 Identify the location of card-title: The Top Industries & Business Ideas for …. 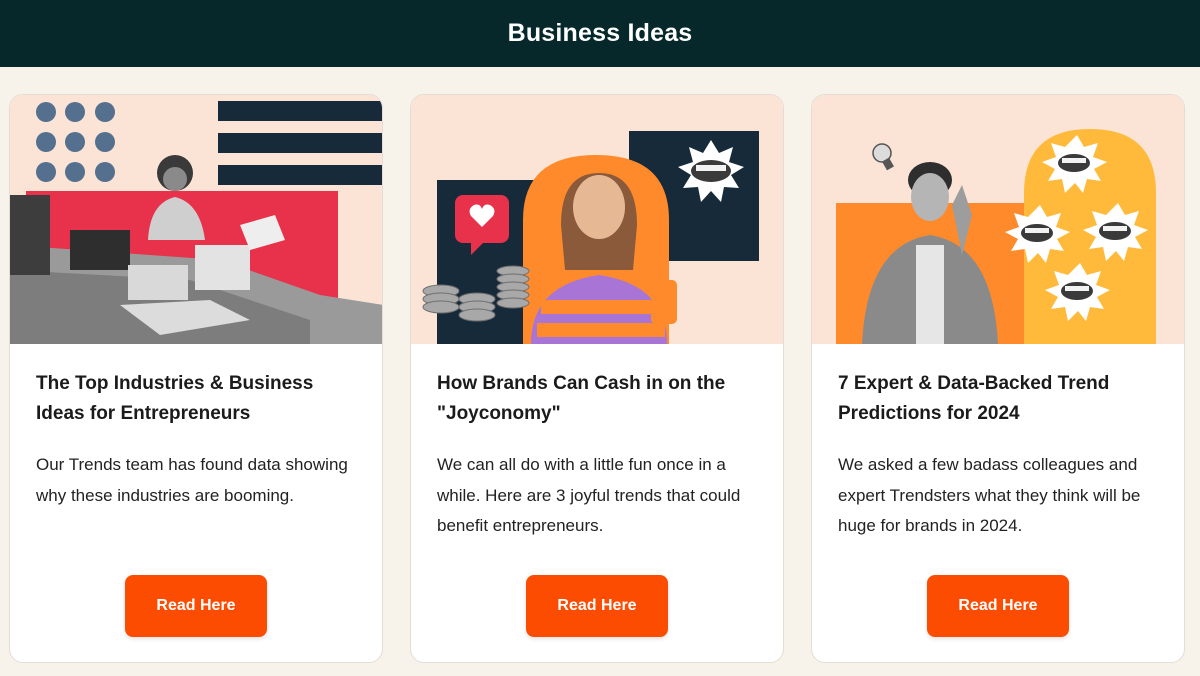
(196, 399).